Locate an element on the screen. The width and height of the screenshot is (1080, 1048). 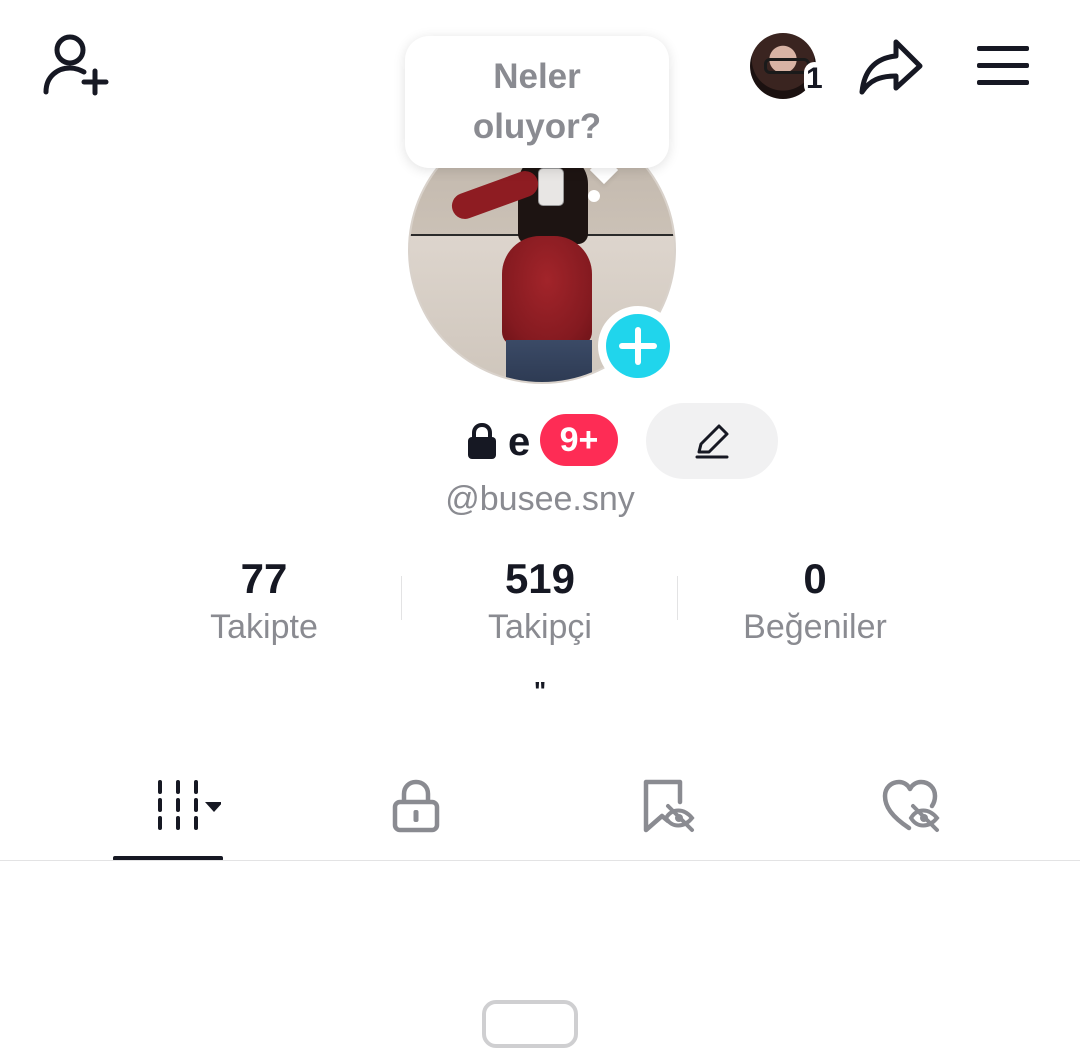
tab-liked is located at coordinates (912, 806).